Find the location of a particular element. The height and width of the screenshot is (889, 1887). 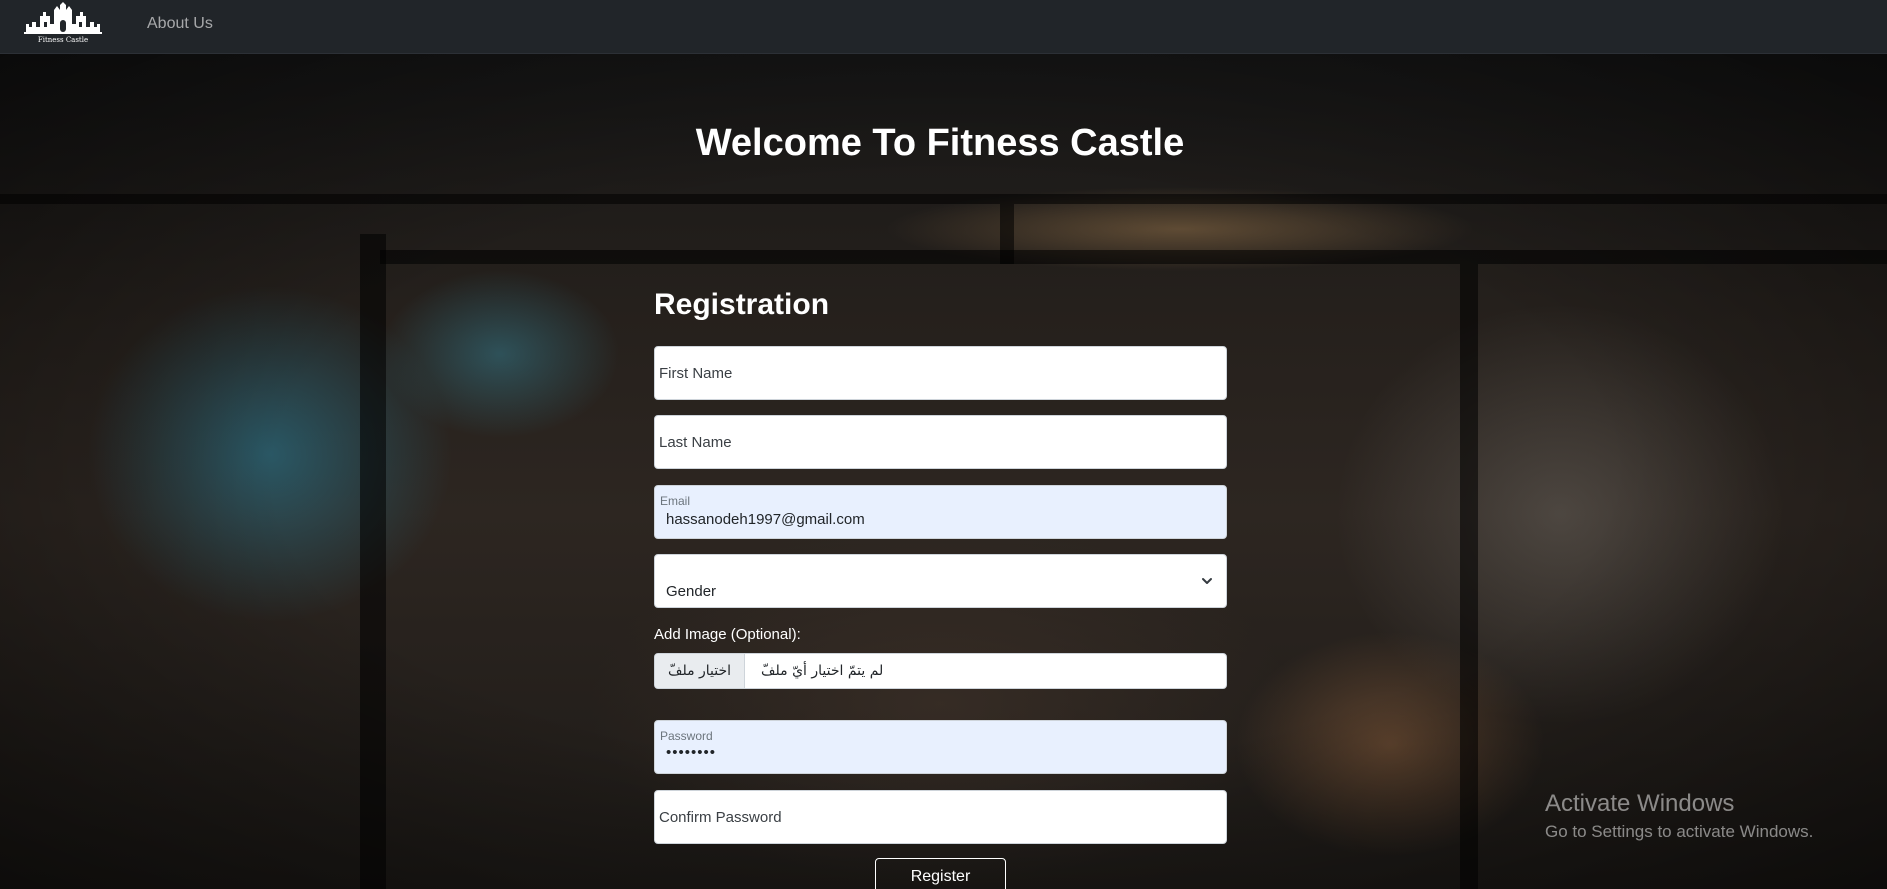

confirm-password-input is located at coordinates (940, 817).